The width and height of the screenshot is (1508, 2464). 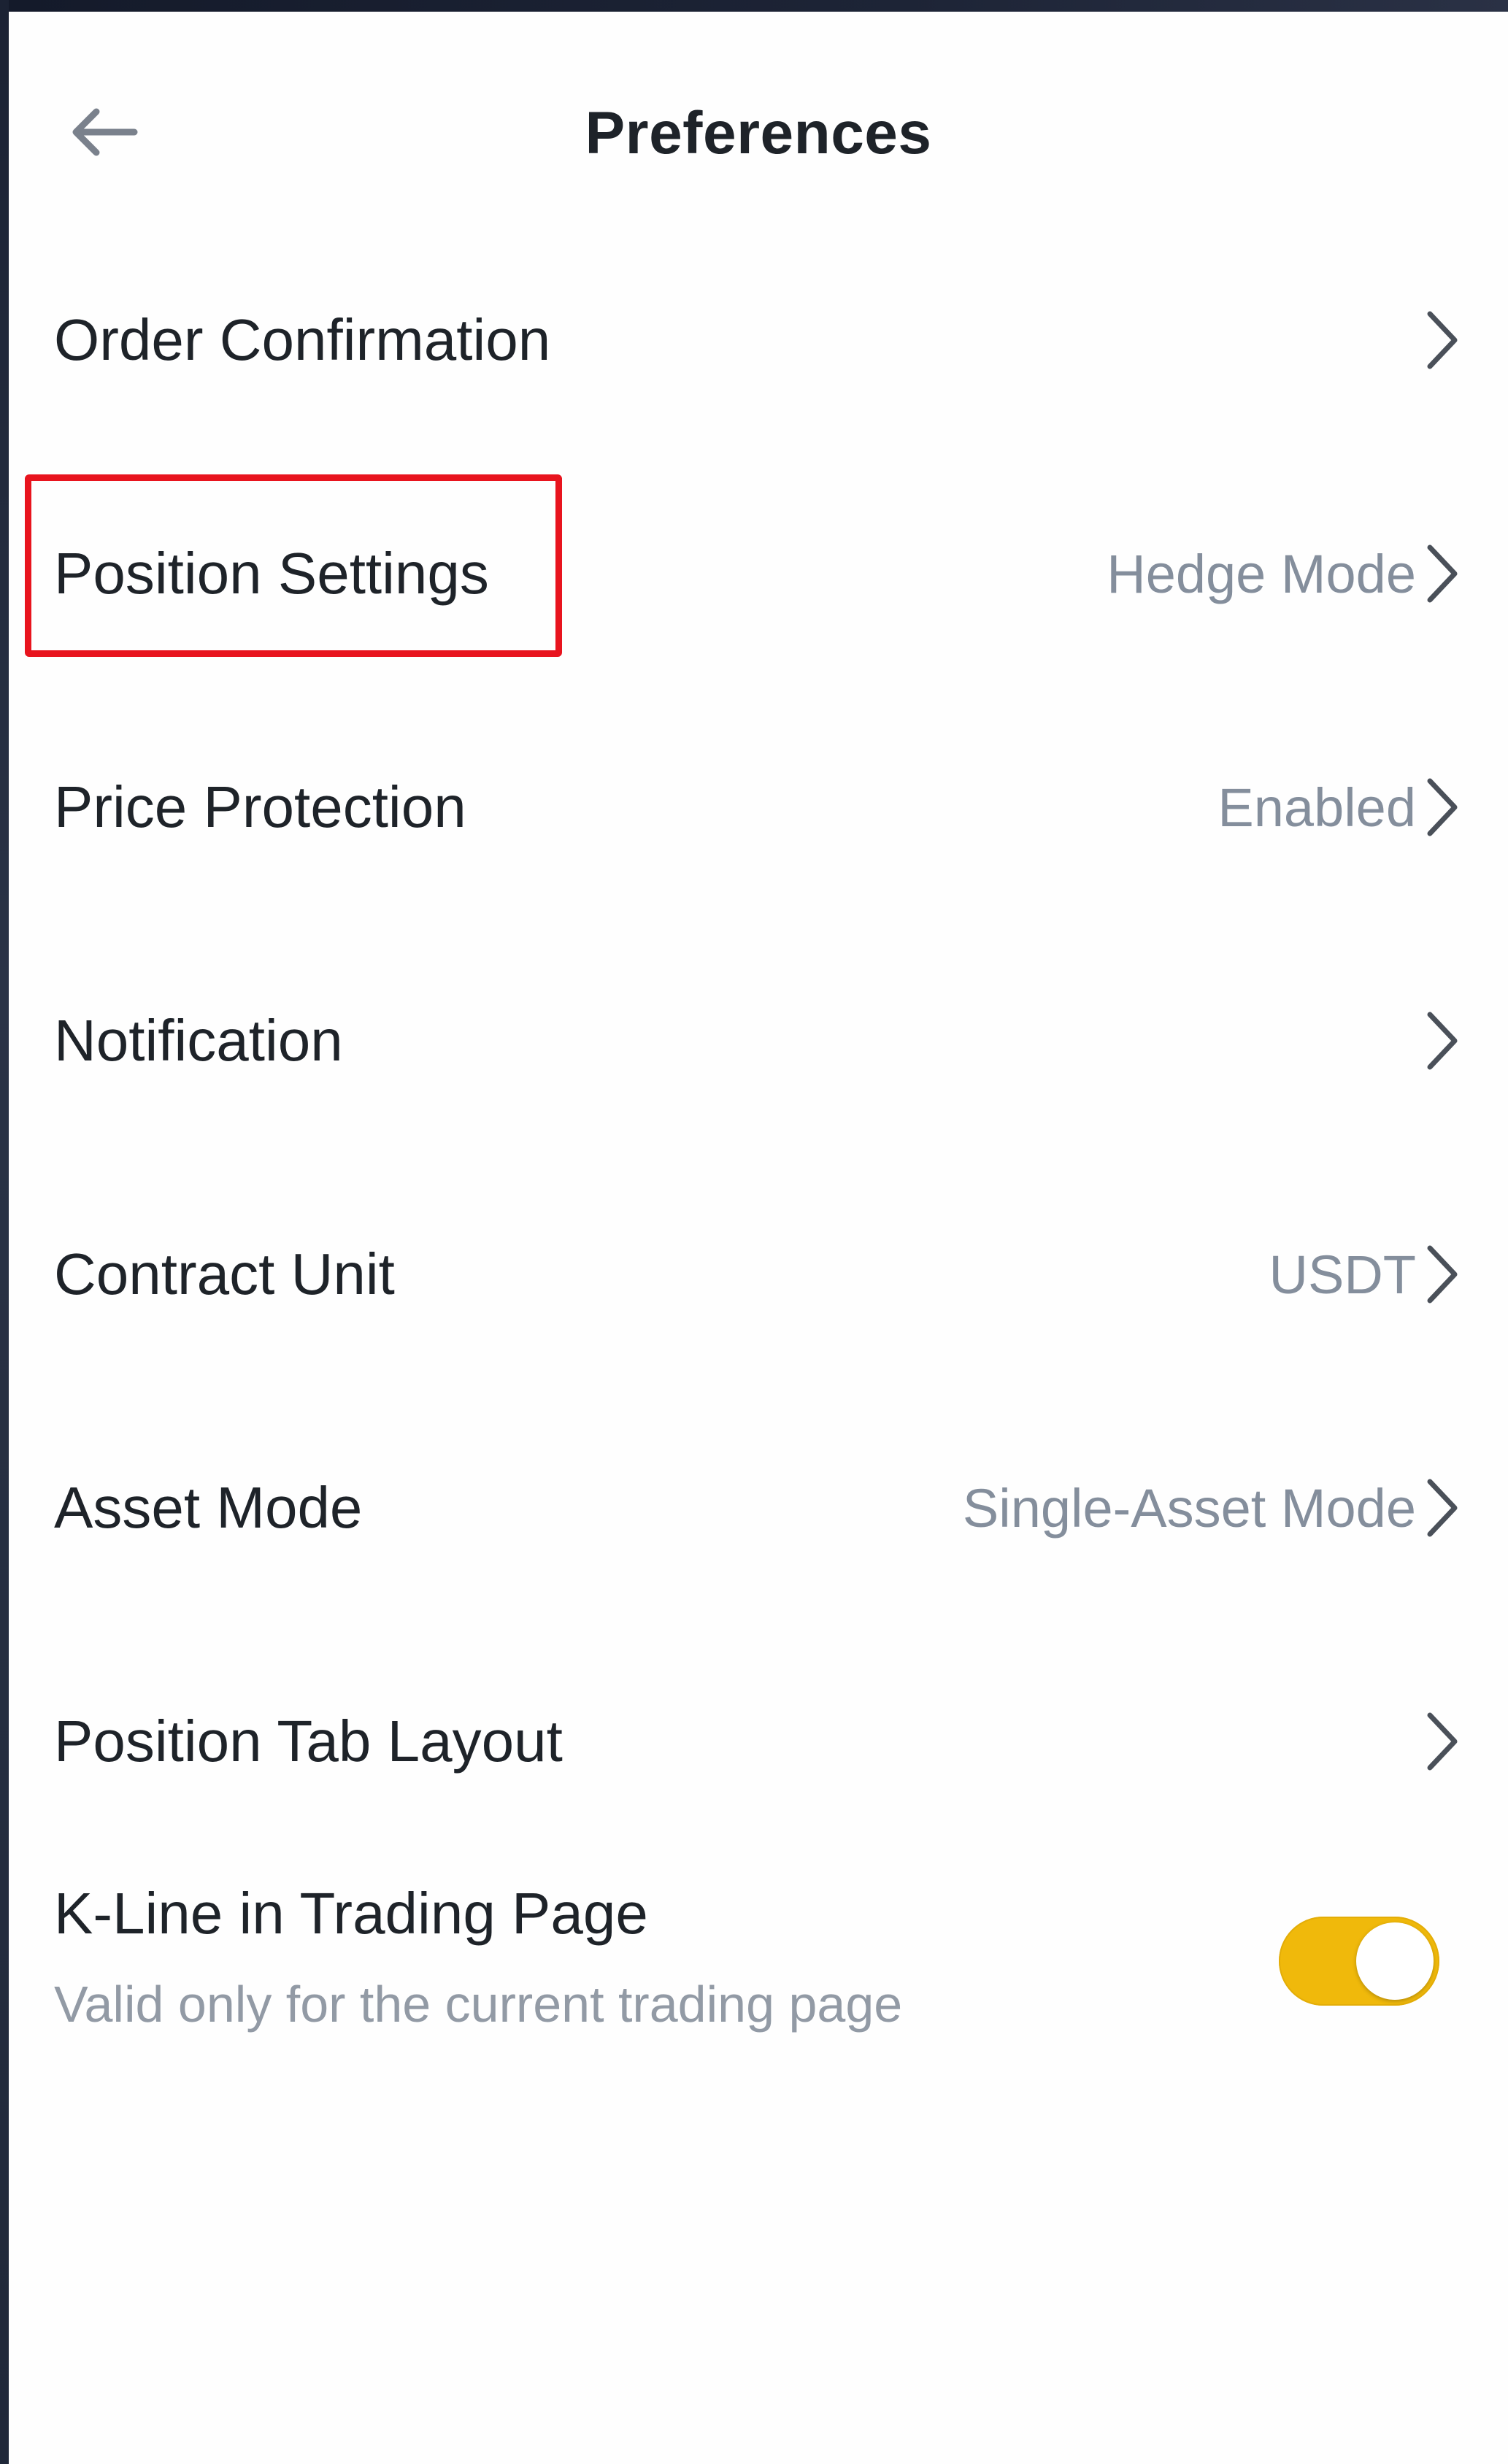 What do you see at coordinates (271, 573) in the screenshot?
I see `row-label: Position Settings` at bounding box center [271, 573].